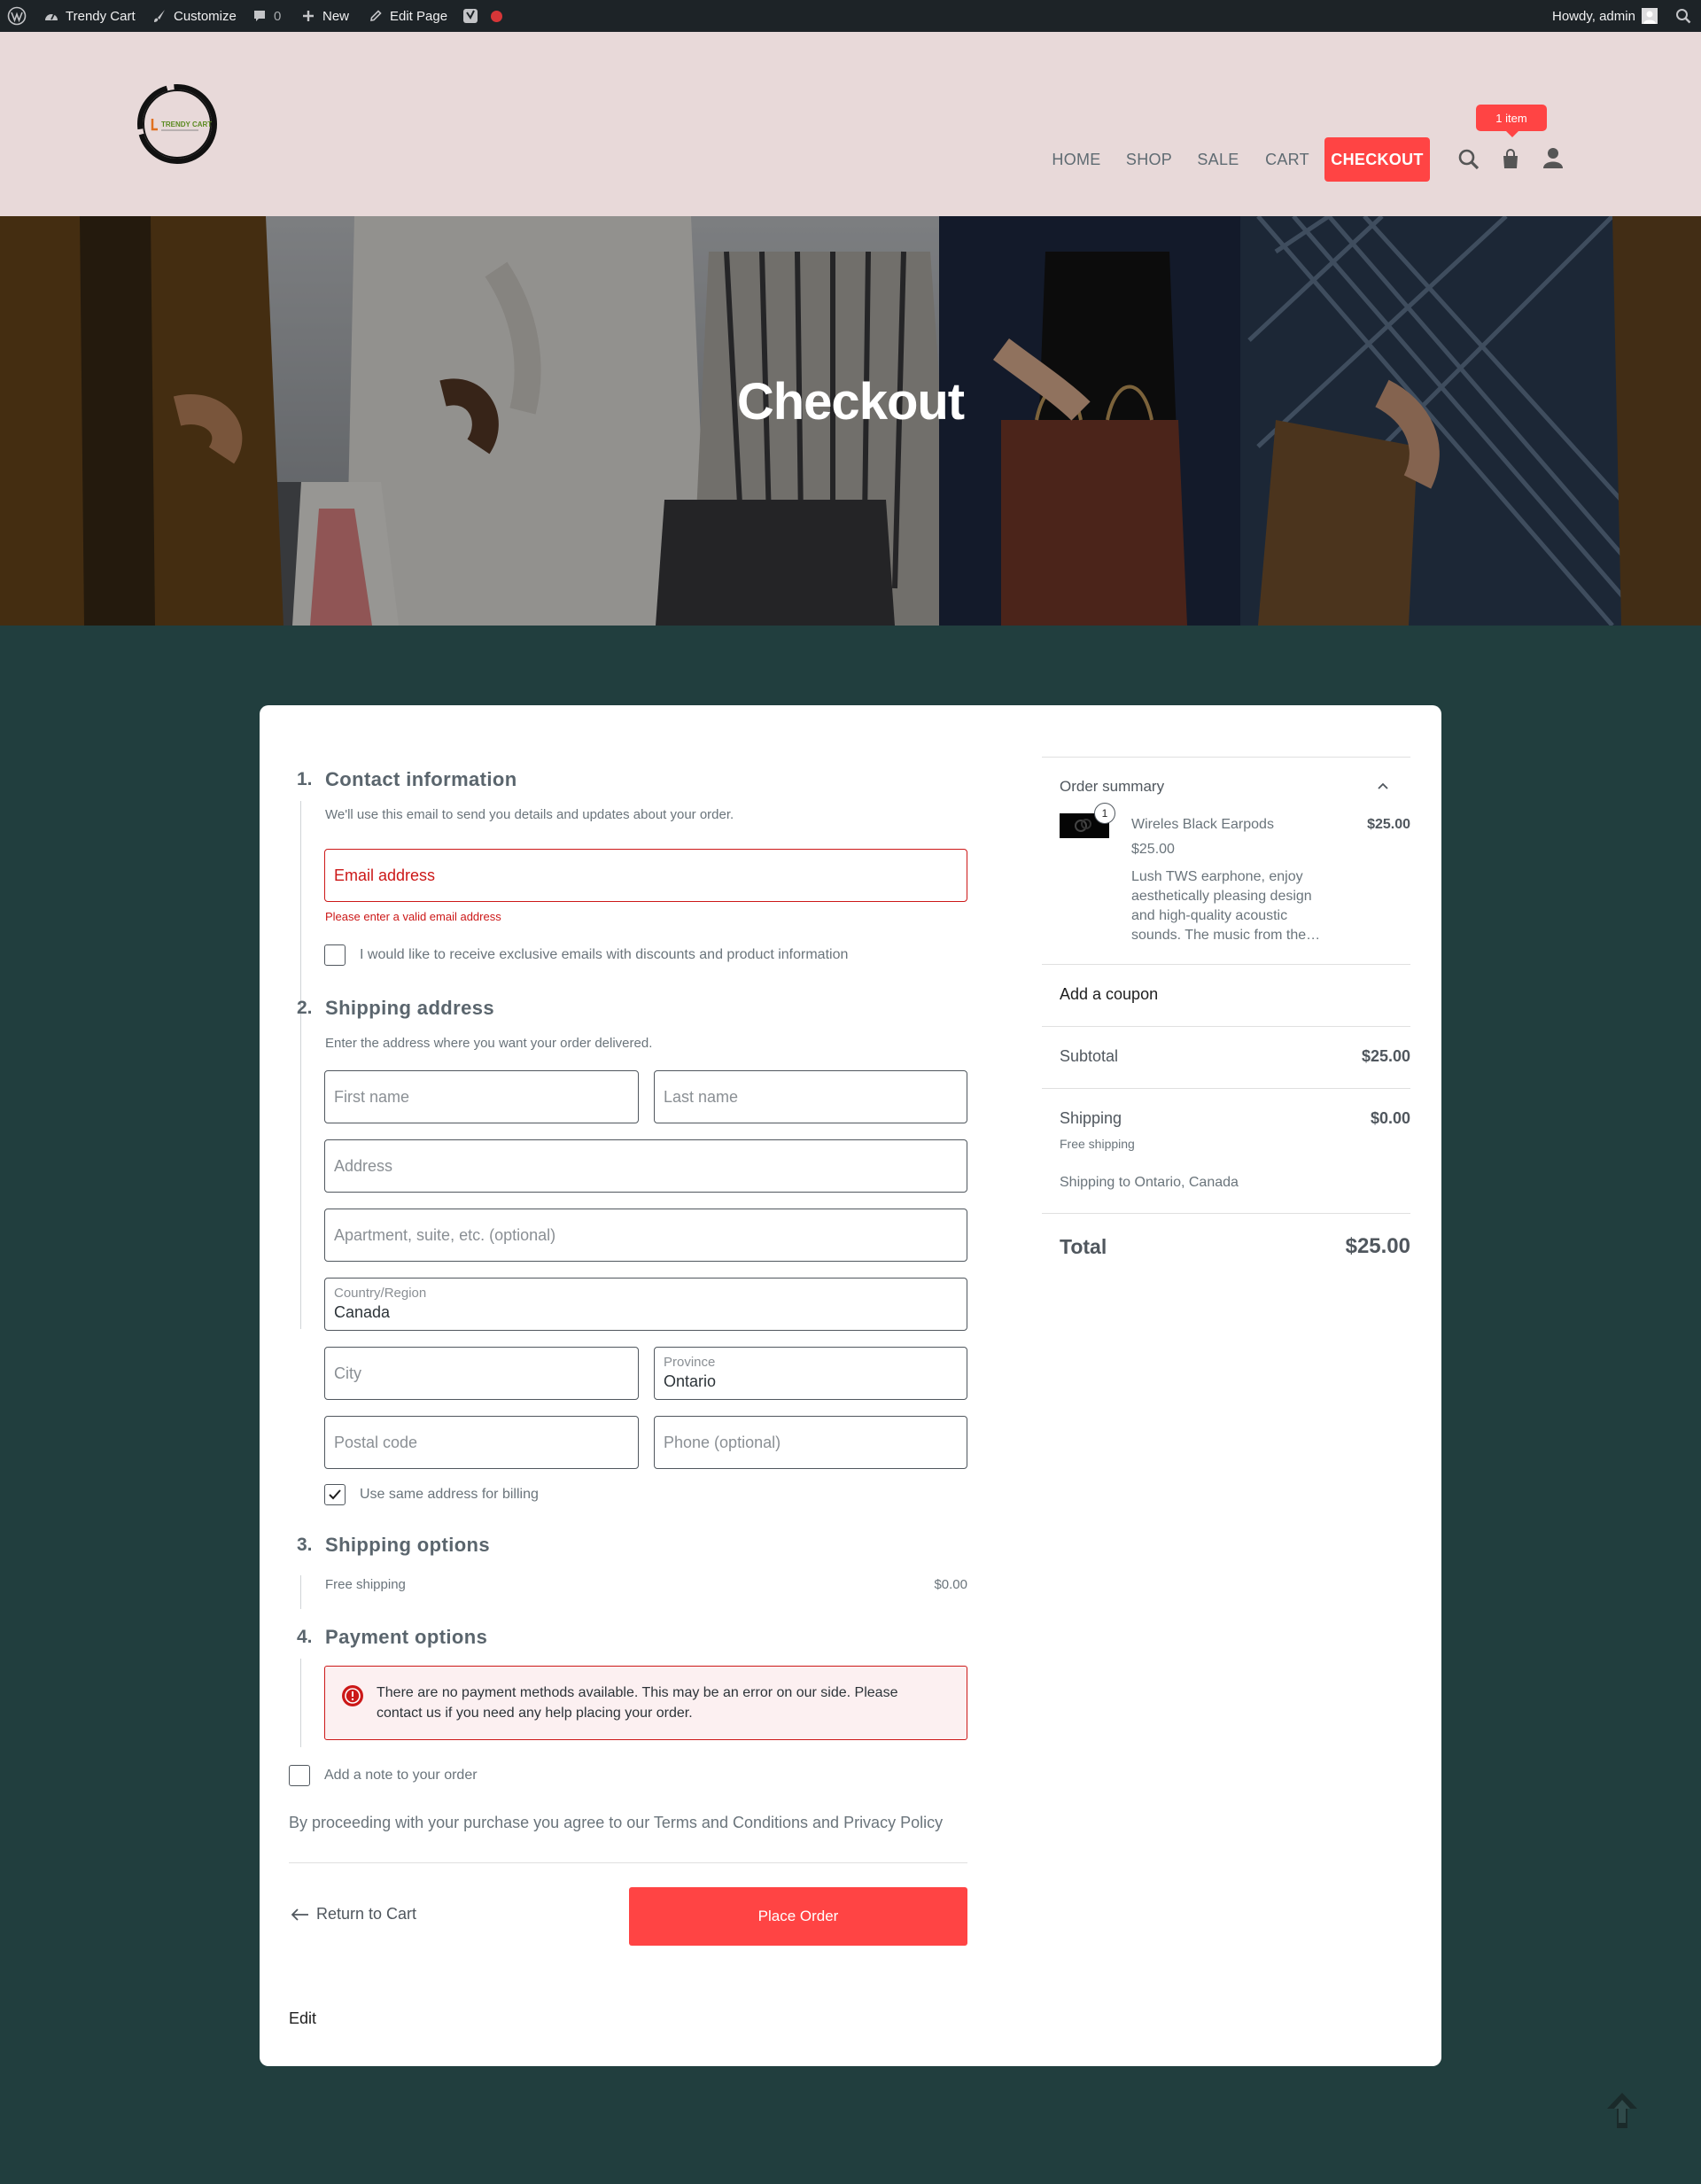 This screenshot has width=1701, height=2184. What do you see at coordinates (1104, 813) in the screenshot?
I see `item-quantity-badge: 1` at bounding box center [1104, 813].